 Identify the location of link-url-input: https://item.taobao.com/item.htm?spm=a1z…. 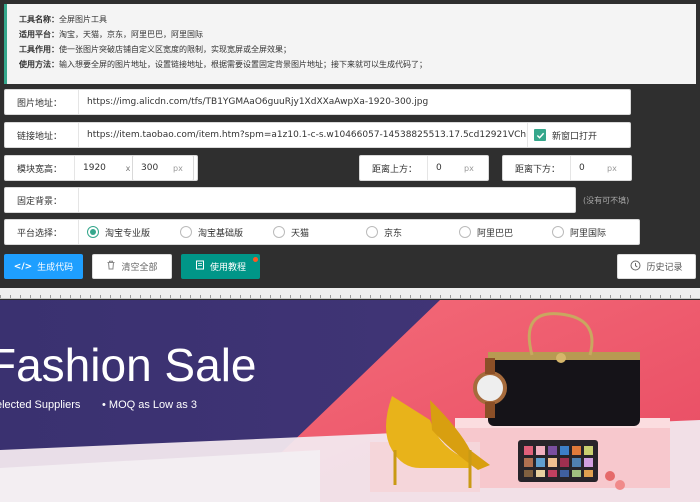
(303, 135).